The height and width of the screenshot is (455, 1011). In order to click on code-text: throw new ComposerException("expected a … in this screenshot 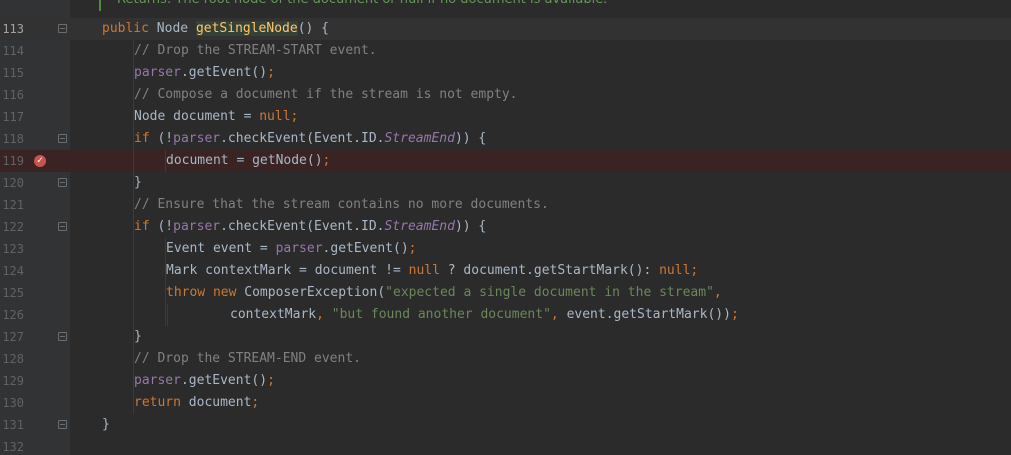, I will do `click(444, 293)`.